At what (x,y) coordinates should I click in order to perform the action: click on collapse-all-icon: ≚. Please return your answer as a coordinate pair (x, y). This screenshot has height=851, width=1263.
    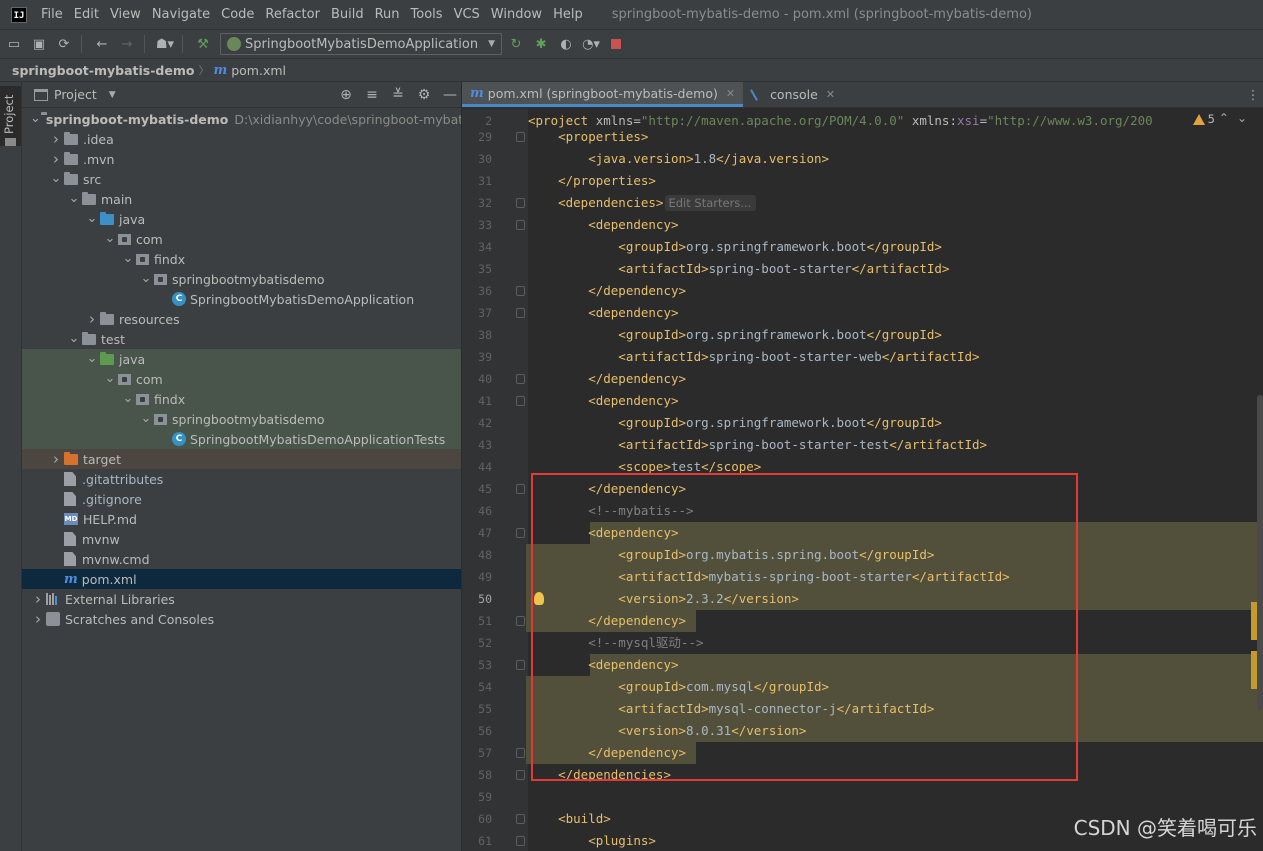
    Looking at the image, I should click on (398, 95).